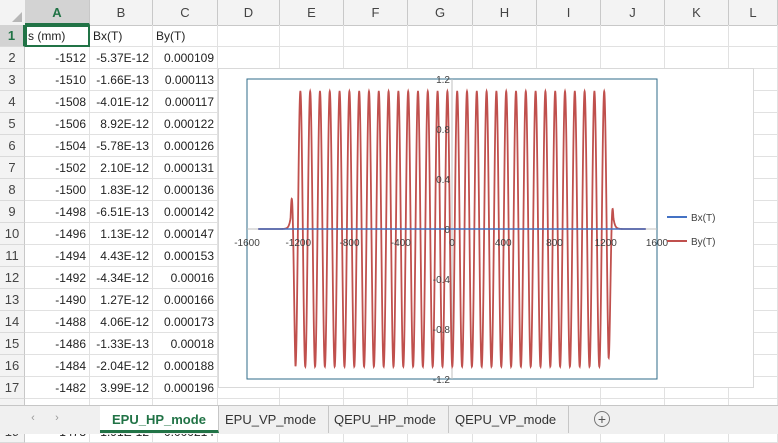 This screenshot has width=778, height=443. I want to click on data-cell: -1508, so click(57, 102).